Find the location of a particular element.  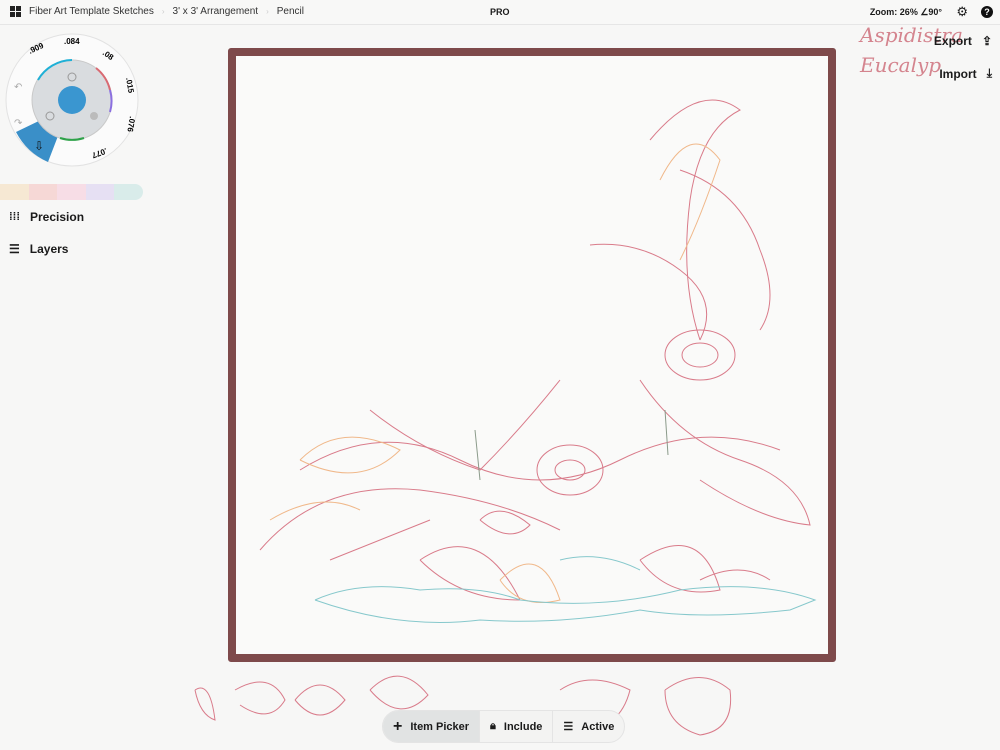

bottom-toolbar: + Item Picker 🔒︎ Include ☰ Active is located at coordinates (504, 726).